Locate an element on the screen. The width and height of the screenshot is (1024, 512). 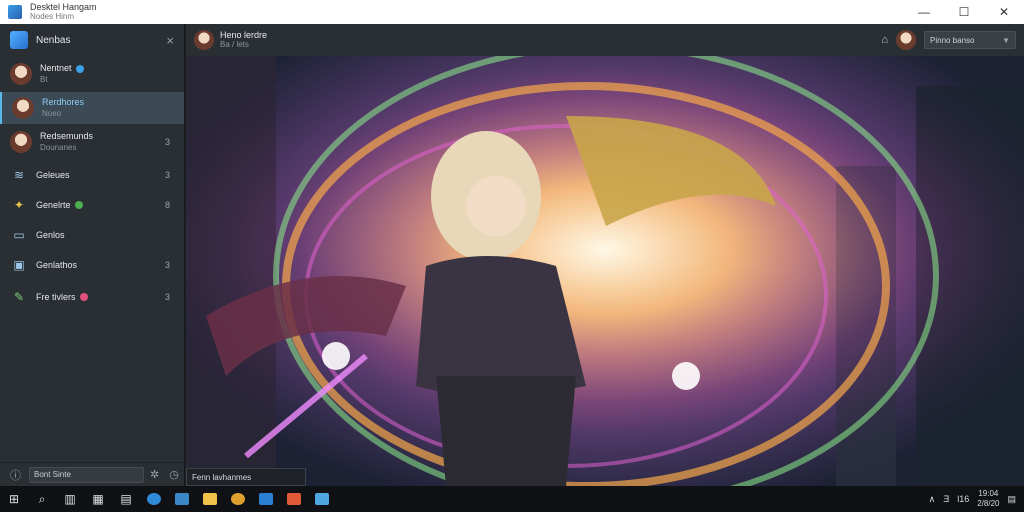
store-icon is located at coordinates (182, 499).